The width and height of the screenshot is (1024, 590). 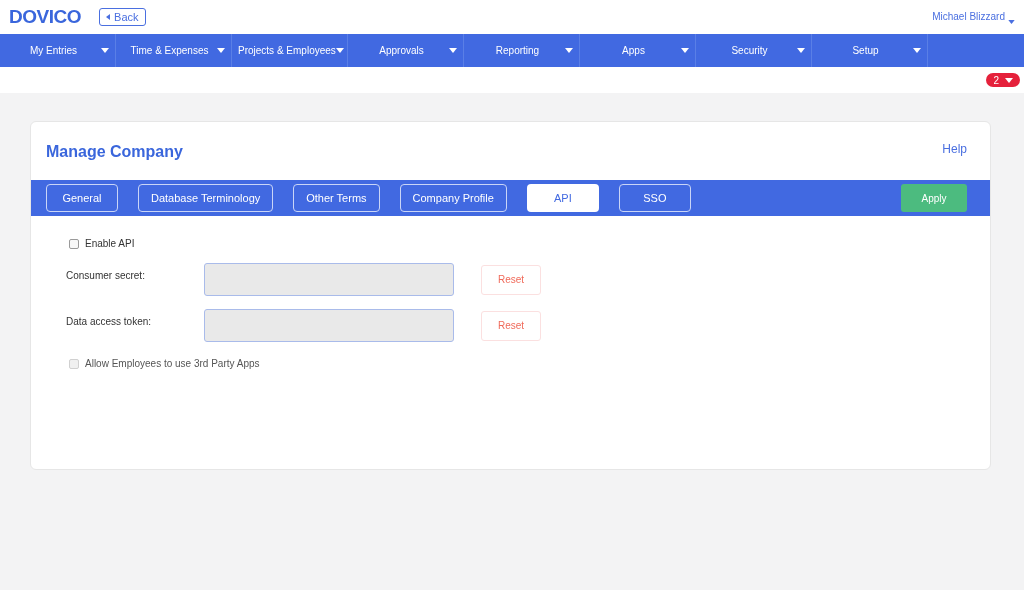 What do you see at coordinates (108, 17) in the screenshot?
I see `back-arrow-icon` at bounding box center [108, 17].